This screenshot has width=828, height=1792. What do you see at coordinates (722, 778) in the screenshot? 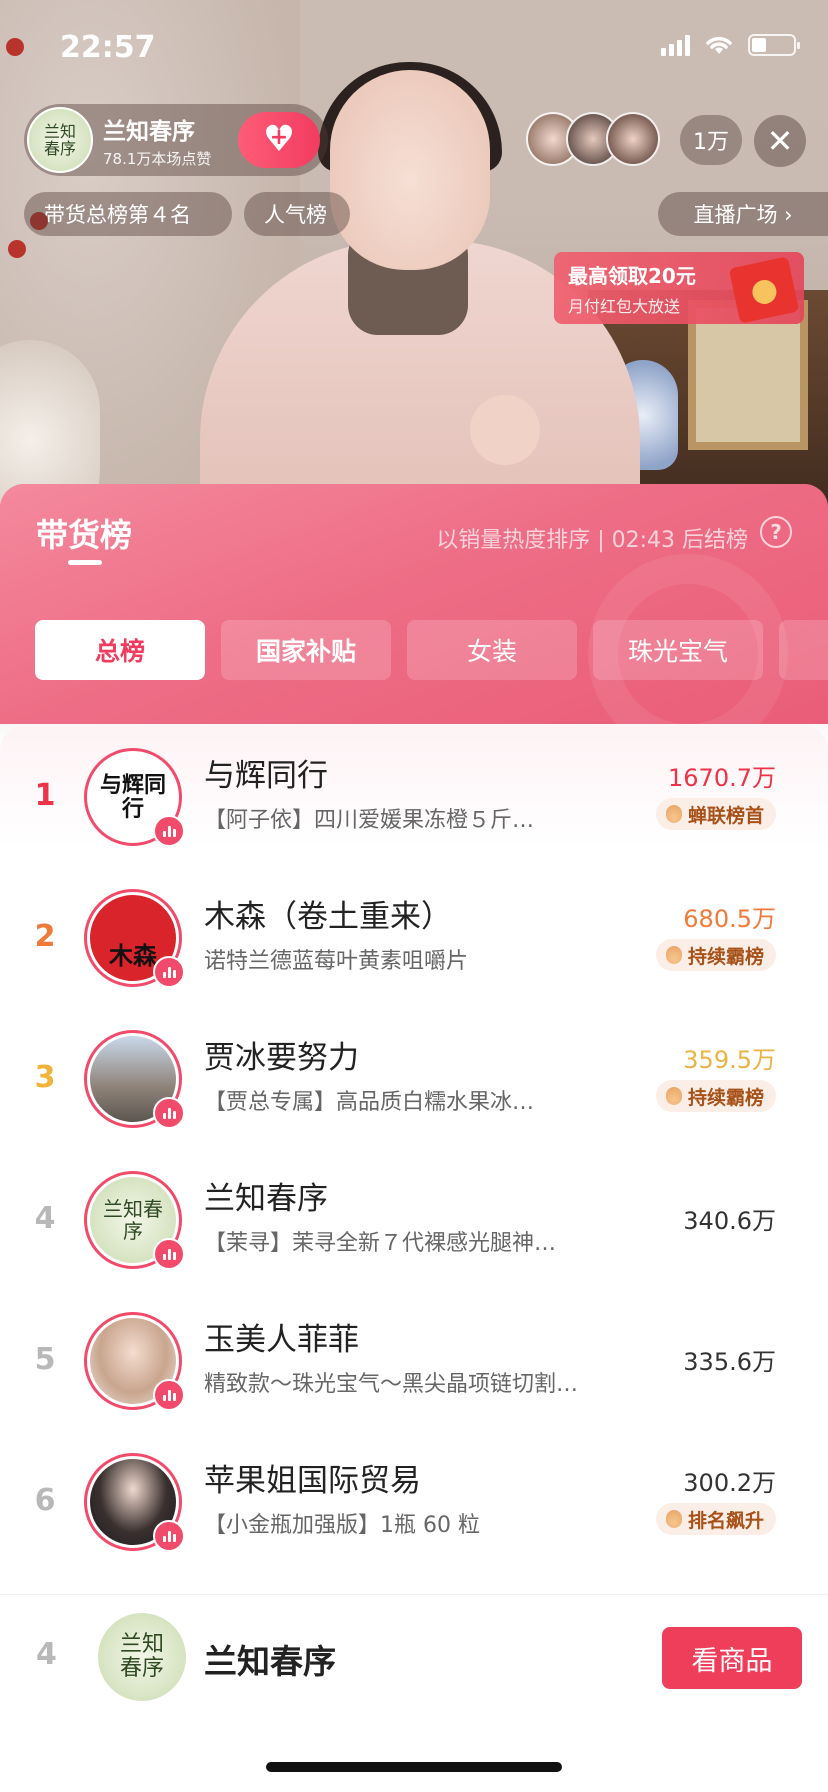
I see `sales-value: 1670.7万` at bounding box center [722, 778].